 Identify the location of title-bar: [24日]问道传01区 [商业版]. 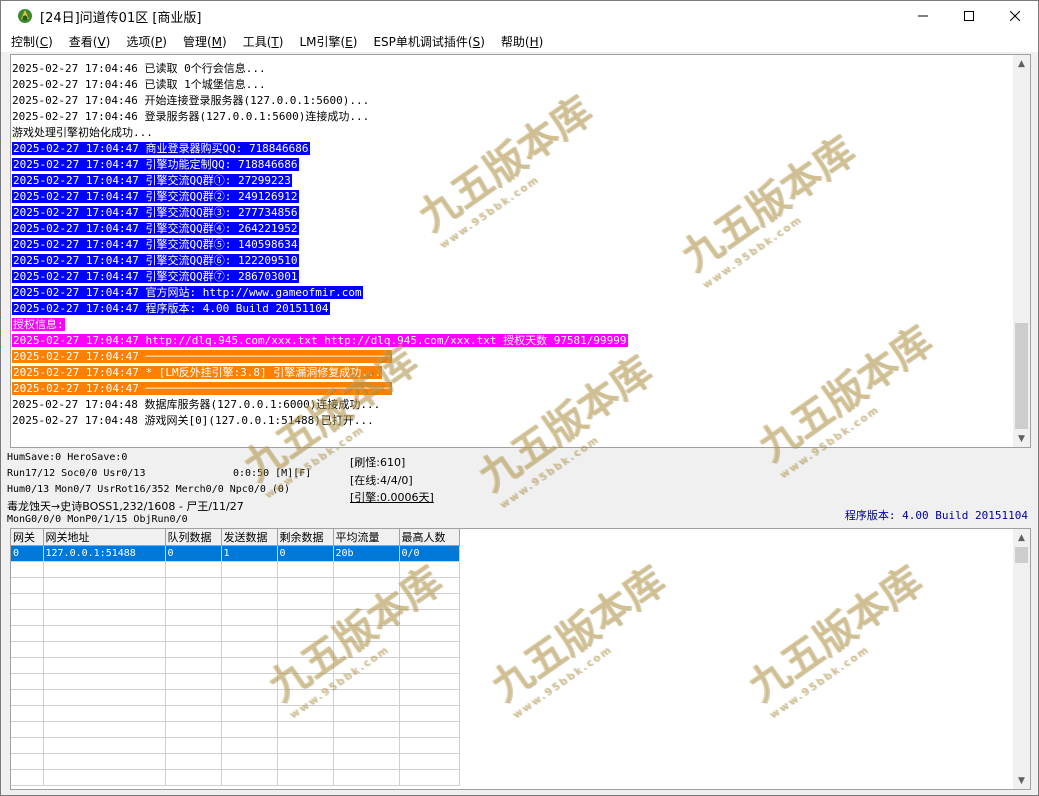
(519, 16).